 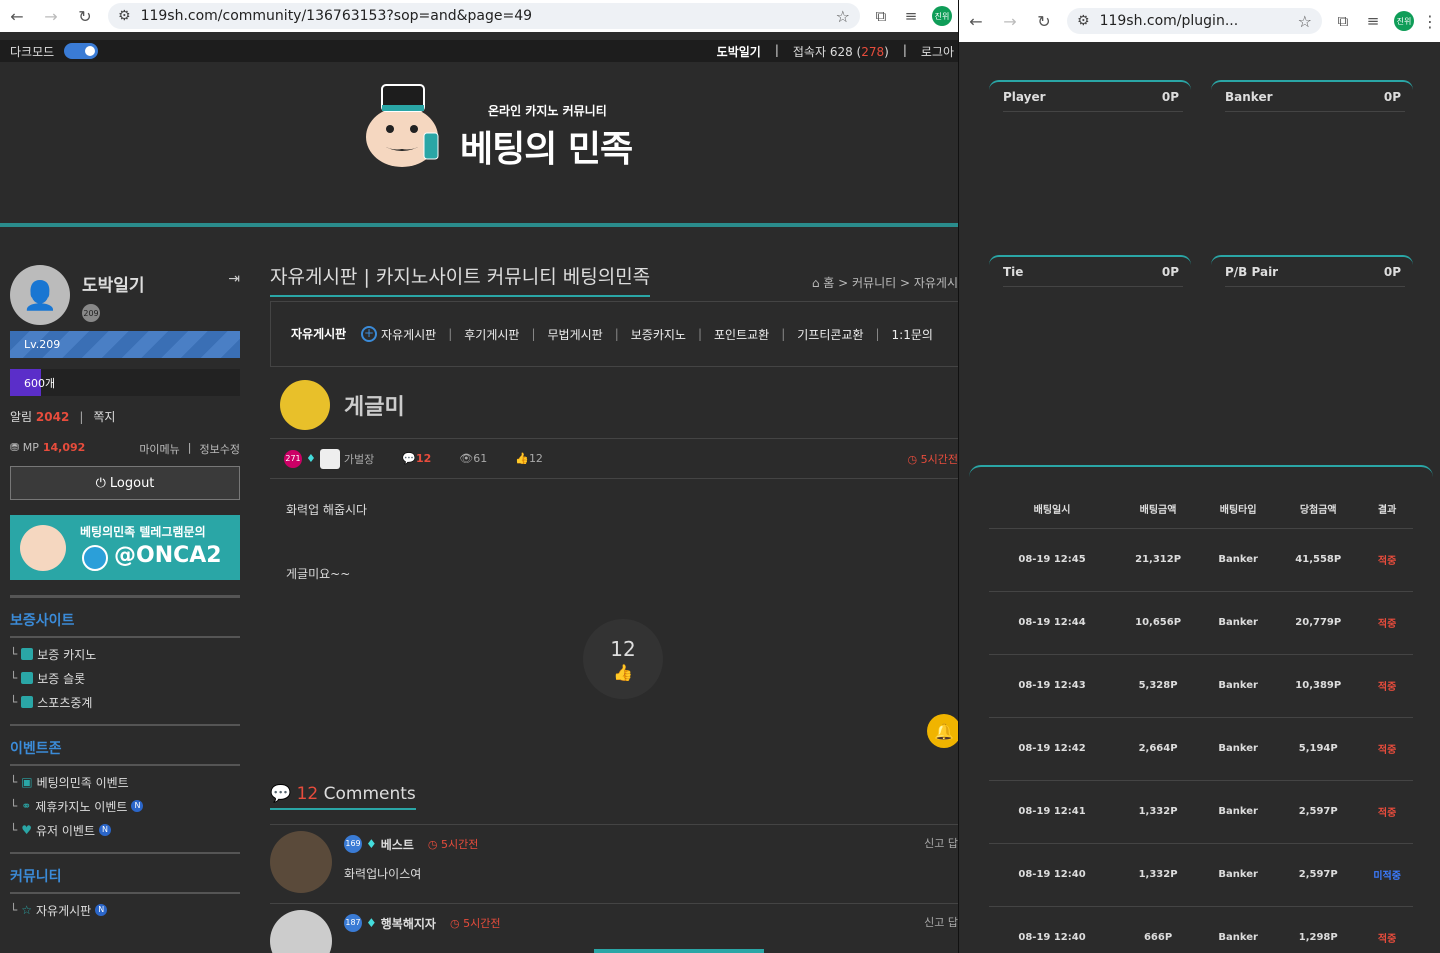 What do you see at coordinates (830, 334) in the screenshot?
I see `subnav-gifticon-exchange: 기프티콘교환` at bounding box center [830, 334].